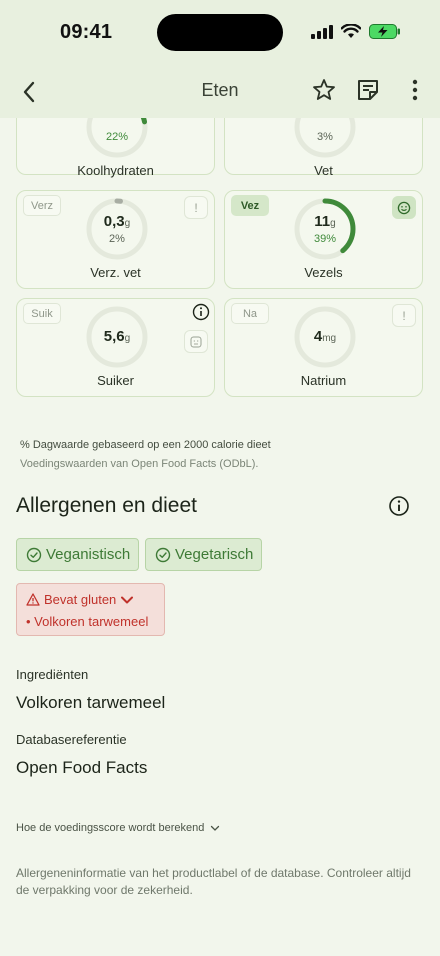  Describe the element at coordinates (220, 92) in the screenshot. I see `nav-bar: Eten` at that location.